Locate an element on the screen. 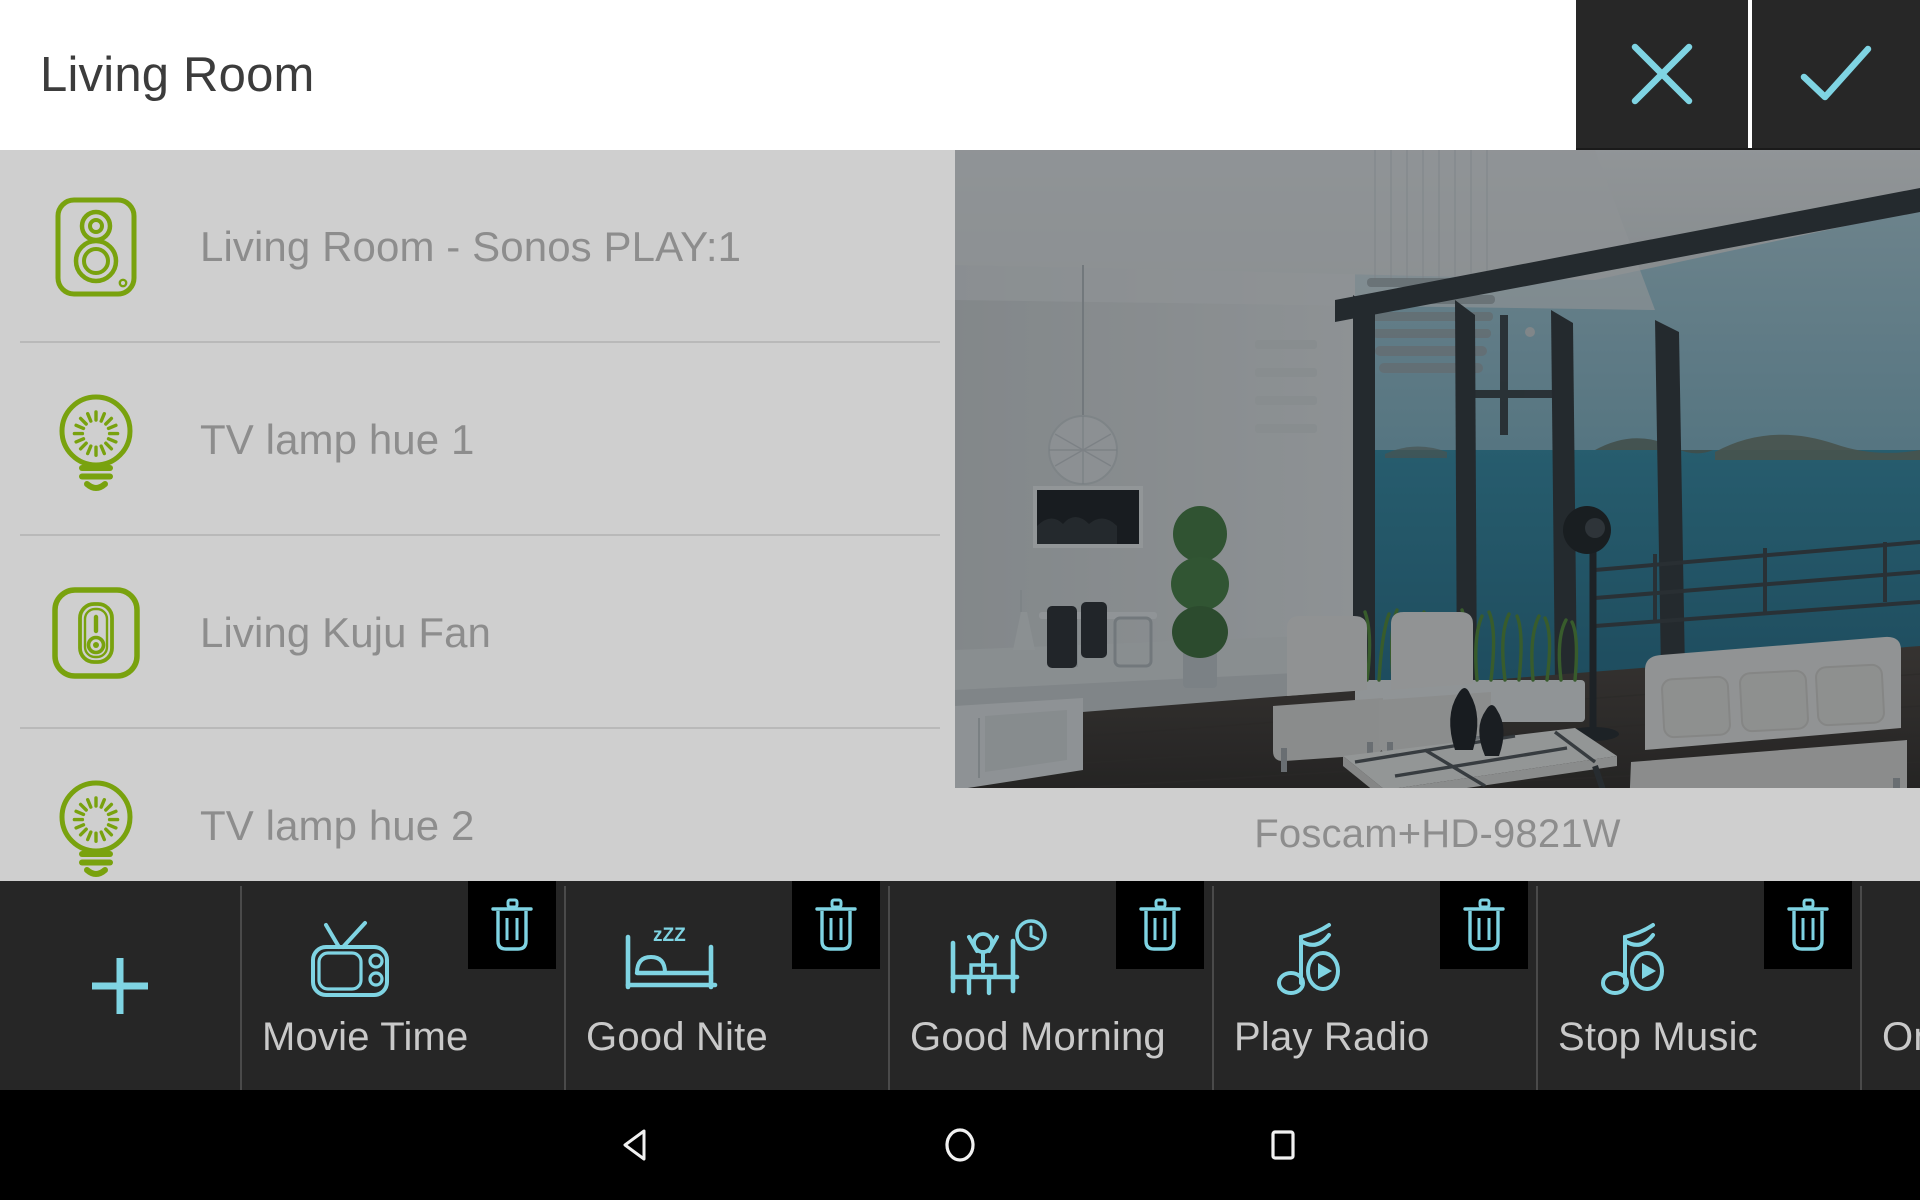 This screenshot has height=1200, width=1920. camera-caption: Foscam+HD-9821W is located at coordinates (1437, 834).